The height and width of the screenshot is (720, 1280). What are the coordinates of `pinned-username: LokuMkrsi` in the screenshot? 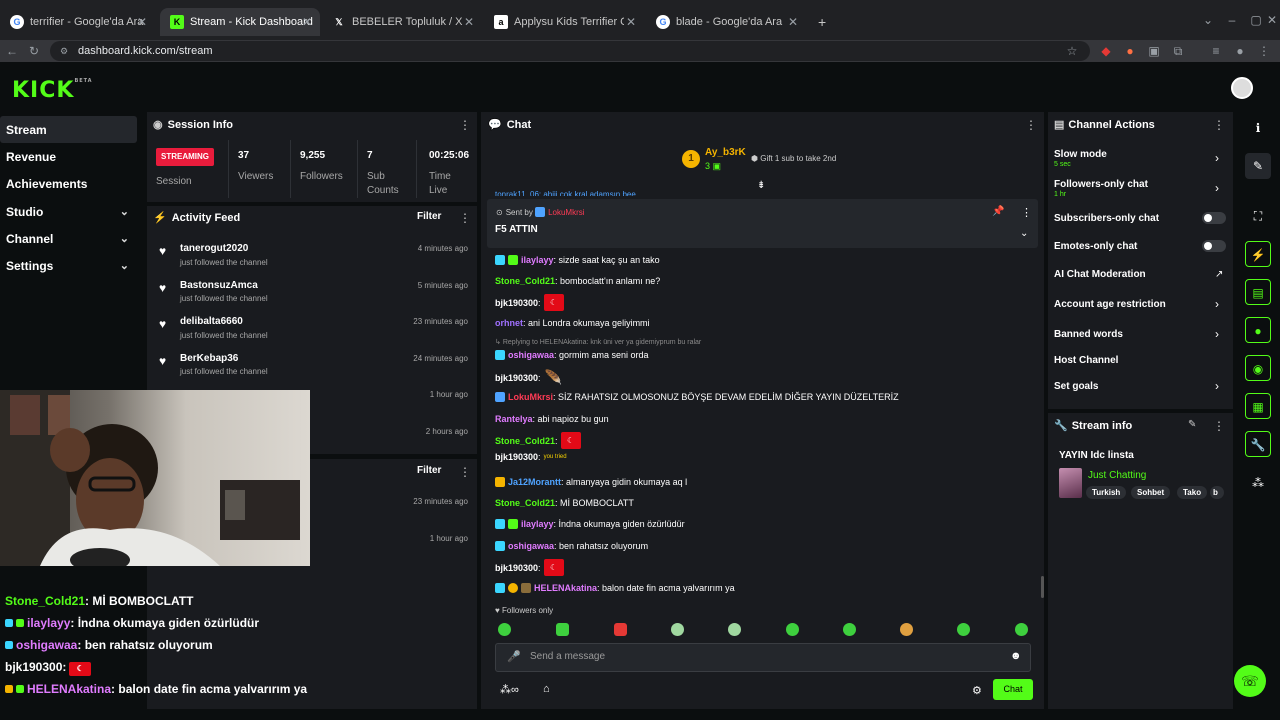 It's located at (566, 212).